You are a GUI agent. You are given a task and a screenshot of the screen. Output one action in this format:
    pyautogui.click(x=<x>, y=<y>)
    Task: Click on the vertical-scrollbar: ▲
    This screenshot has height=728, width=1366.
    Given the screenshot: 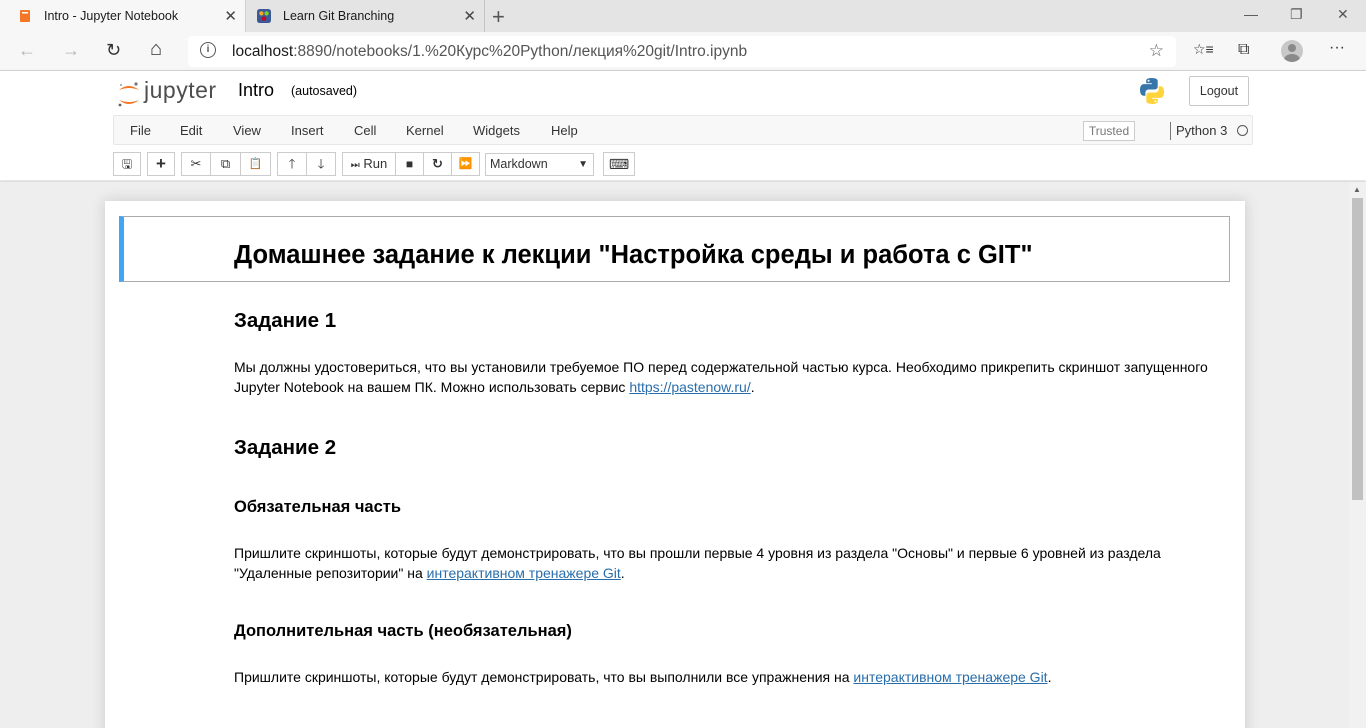 What is the action you would take?
    pyautogui.click(x=1357, y=455)
    